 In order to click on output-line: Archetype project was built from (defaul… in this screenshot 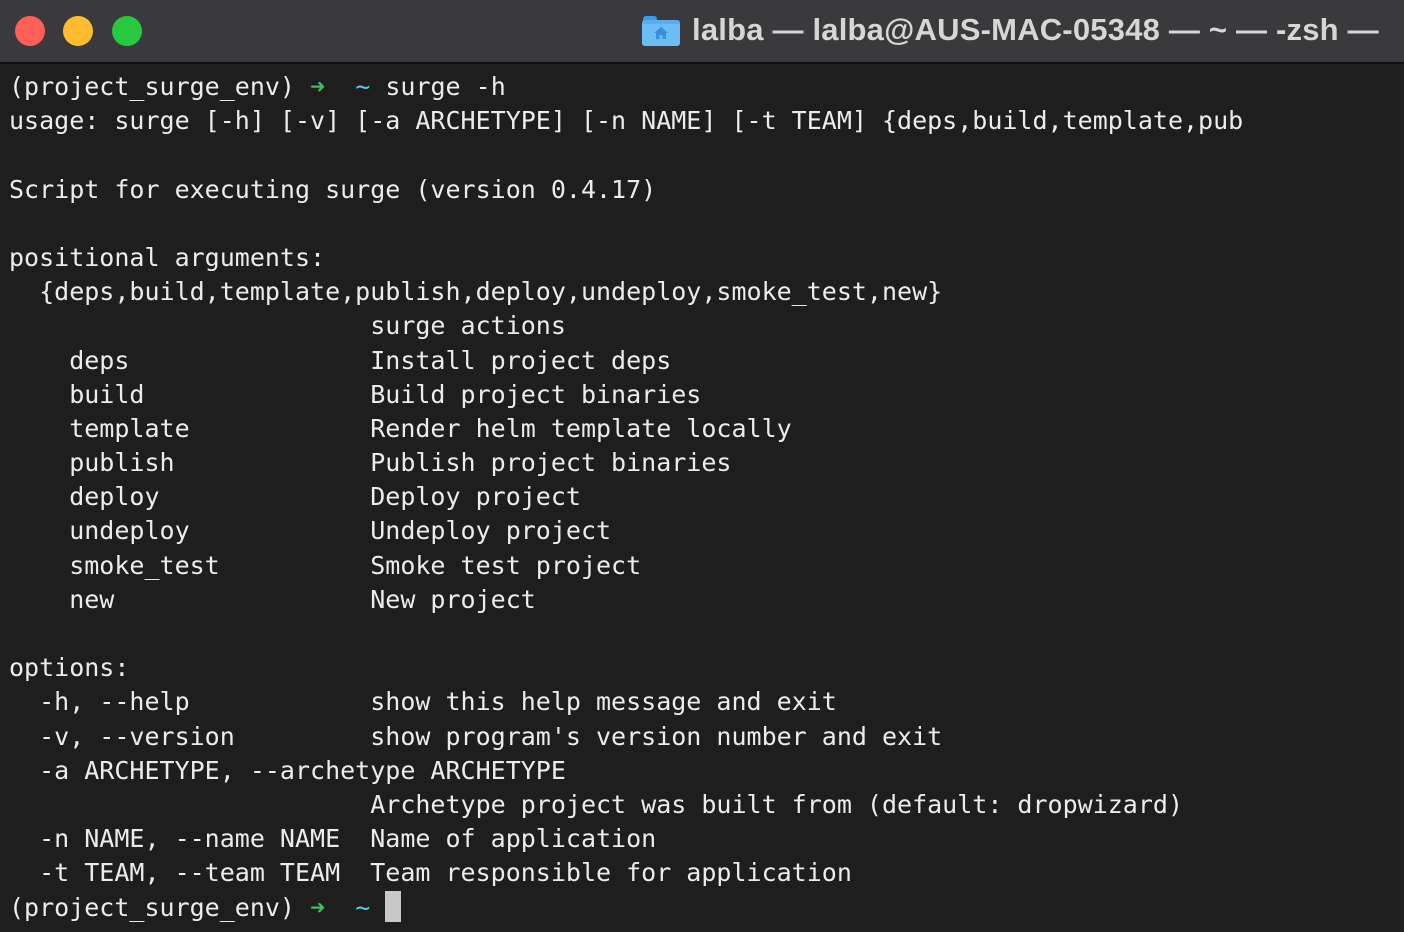, I will do `click(596, 804)`.